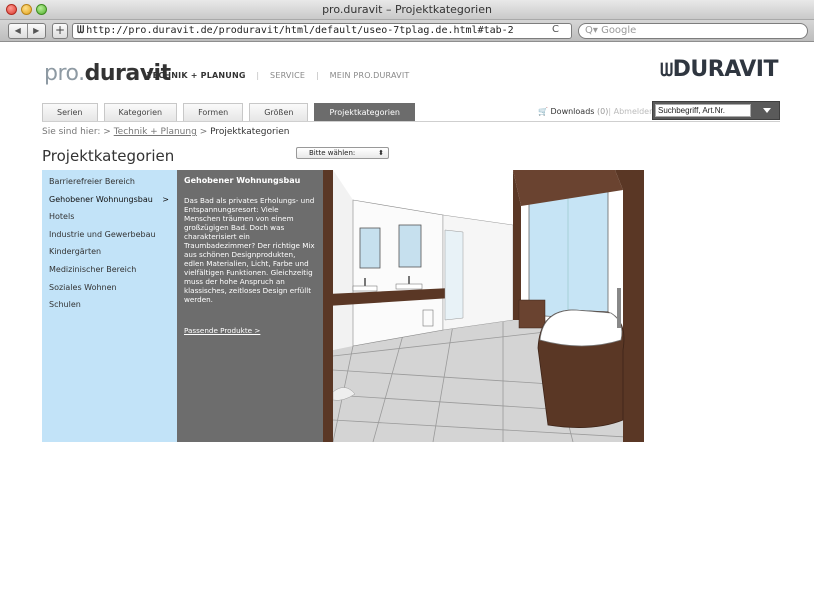 This screenshot has width=814, height=598. Describe the element at coordinates (328, 306) in the screenshot. I see `wood-panel-edge` at that location.